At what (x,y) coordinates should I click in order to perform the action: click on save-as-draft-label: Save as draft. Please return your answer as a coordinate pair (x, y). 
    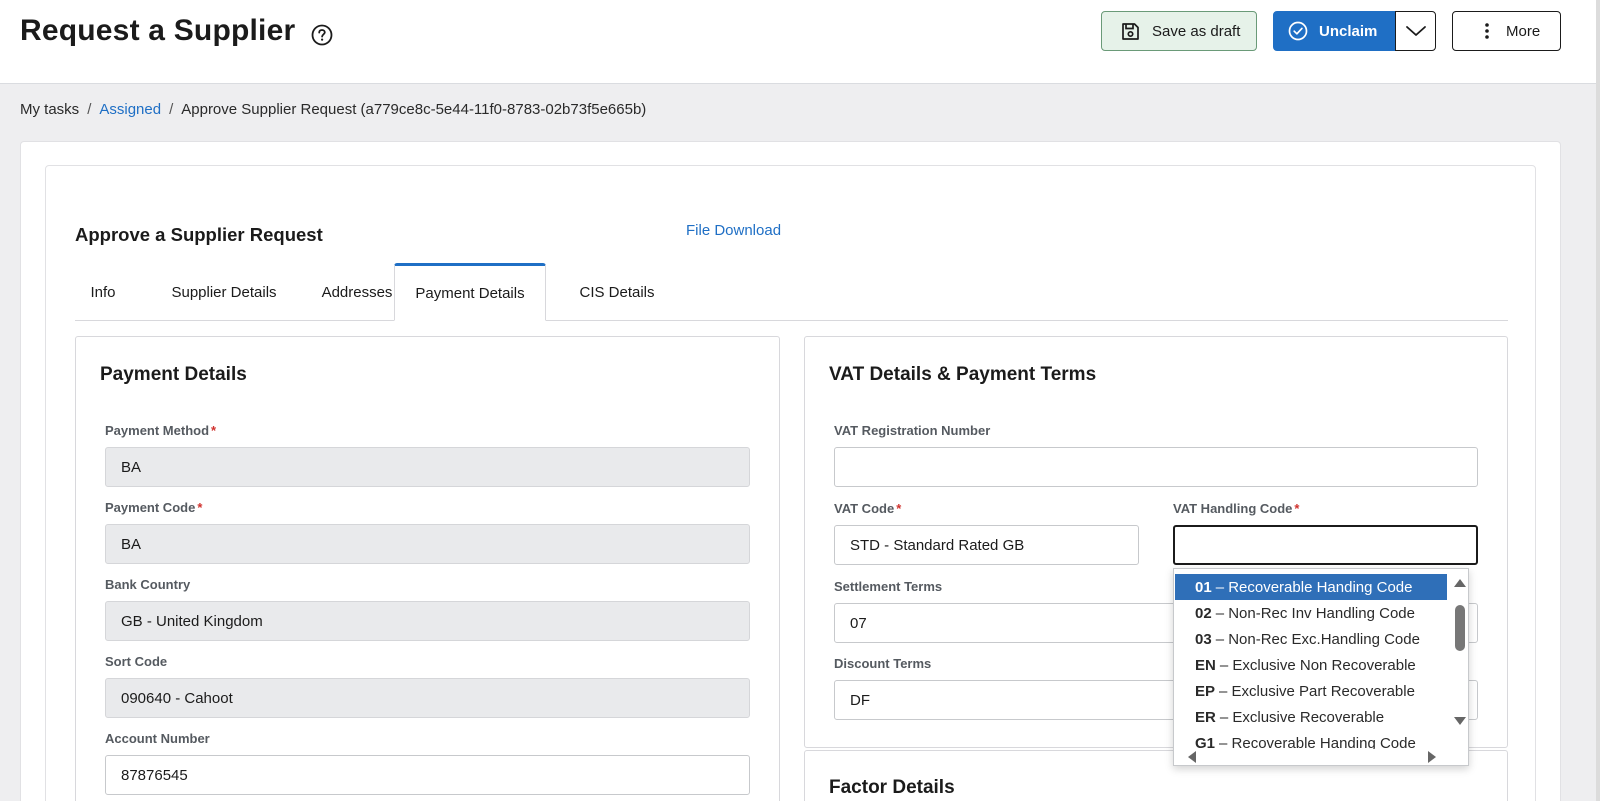
    Looking at the image, I should click on (1196, 31).